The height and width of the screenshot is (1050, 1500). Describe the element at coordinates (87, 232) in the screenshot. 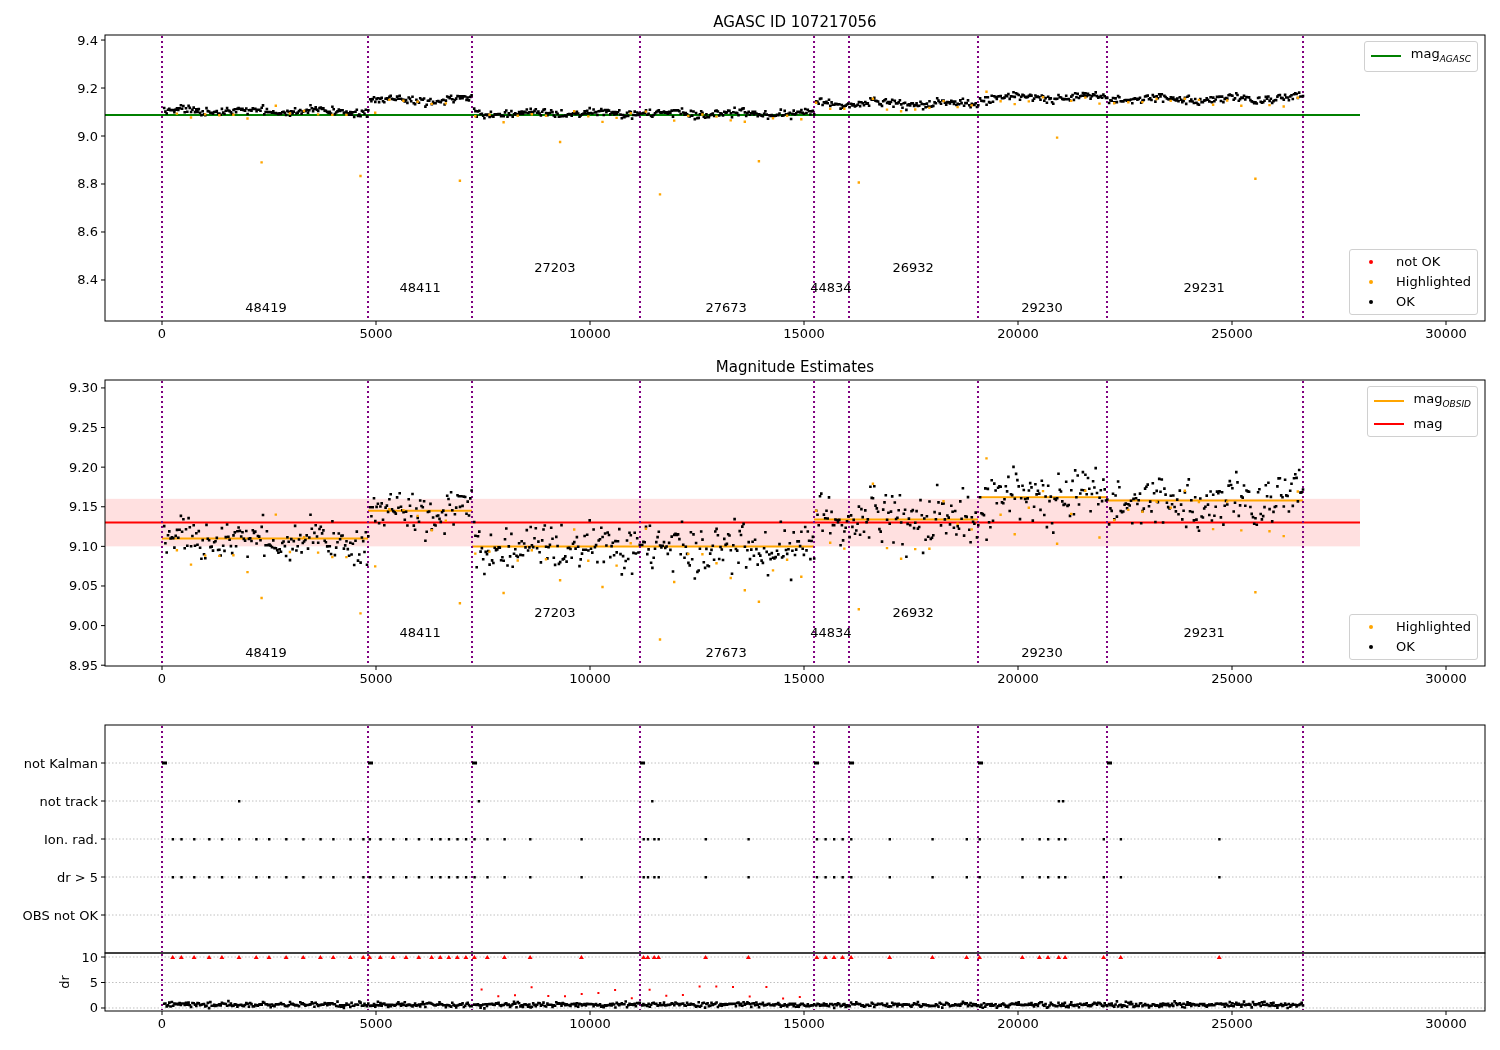

I see `tick-label: 8.6` at that location.